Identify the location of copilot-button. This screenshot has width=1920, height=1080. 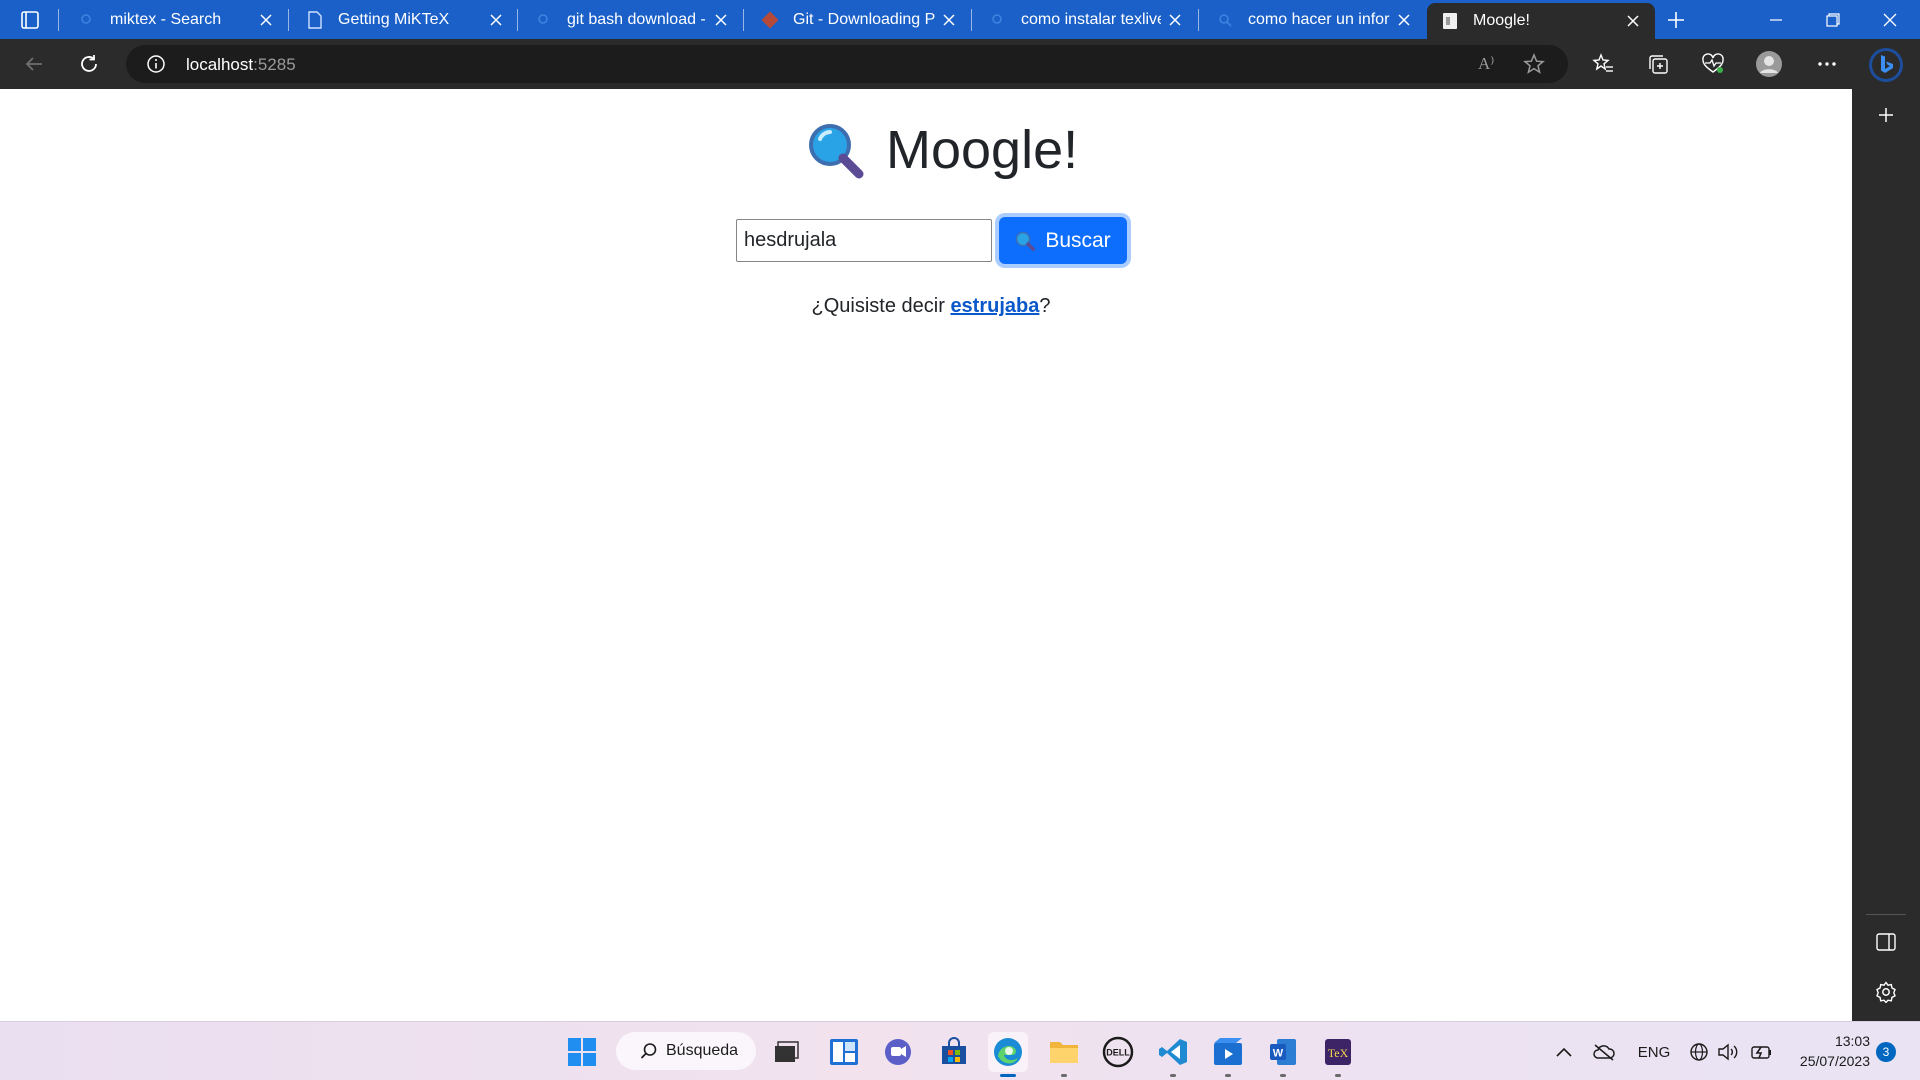
(1886, 65).